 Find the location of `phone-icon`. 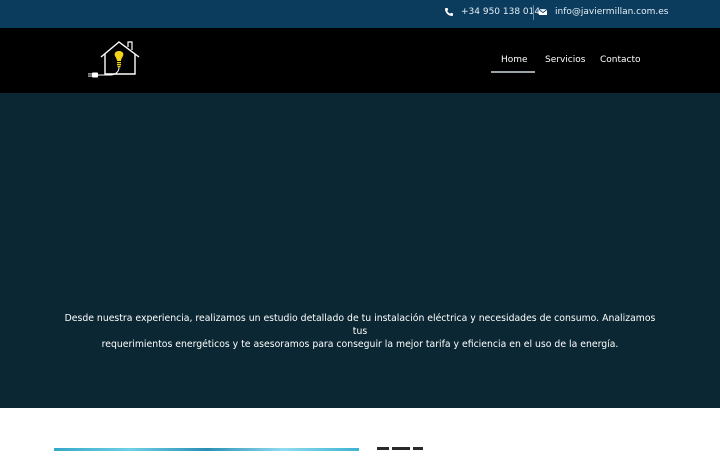

phone-icon is located at coordinates (449, 12).